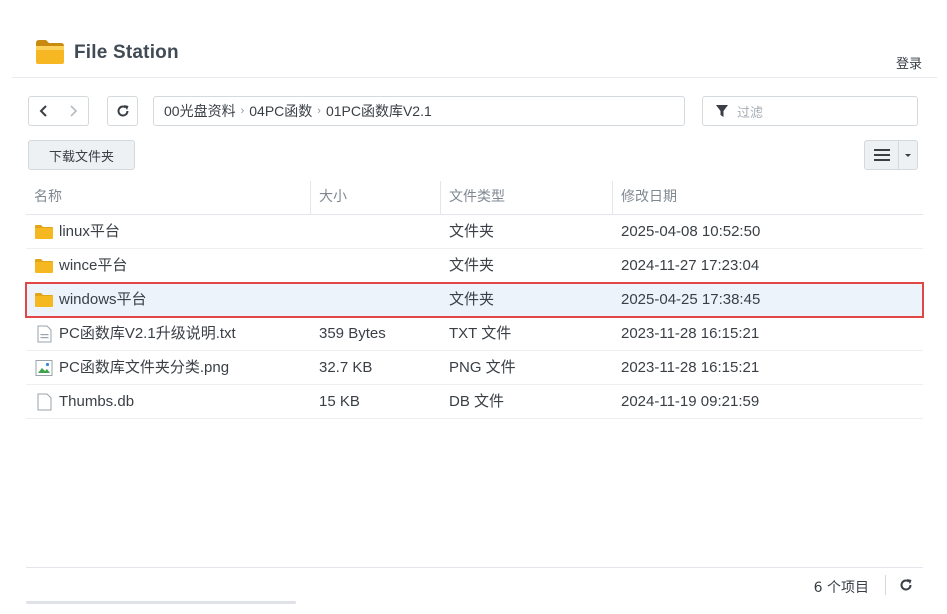 Image resolution: width=947 pixels, height=614 pixels. I want to click on name-cell: linux平台, so click(168, 231).